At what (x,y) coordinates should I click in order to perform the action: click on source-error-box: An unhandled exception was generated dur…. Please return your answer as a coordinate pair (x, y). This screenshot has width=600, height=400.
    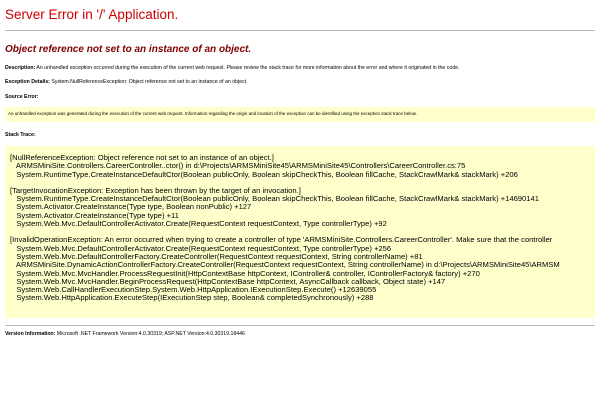
    Looking at the image, I should click on (300, 114).